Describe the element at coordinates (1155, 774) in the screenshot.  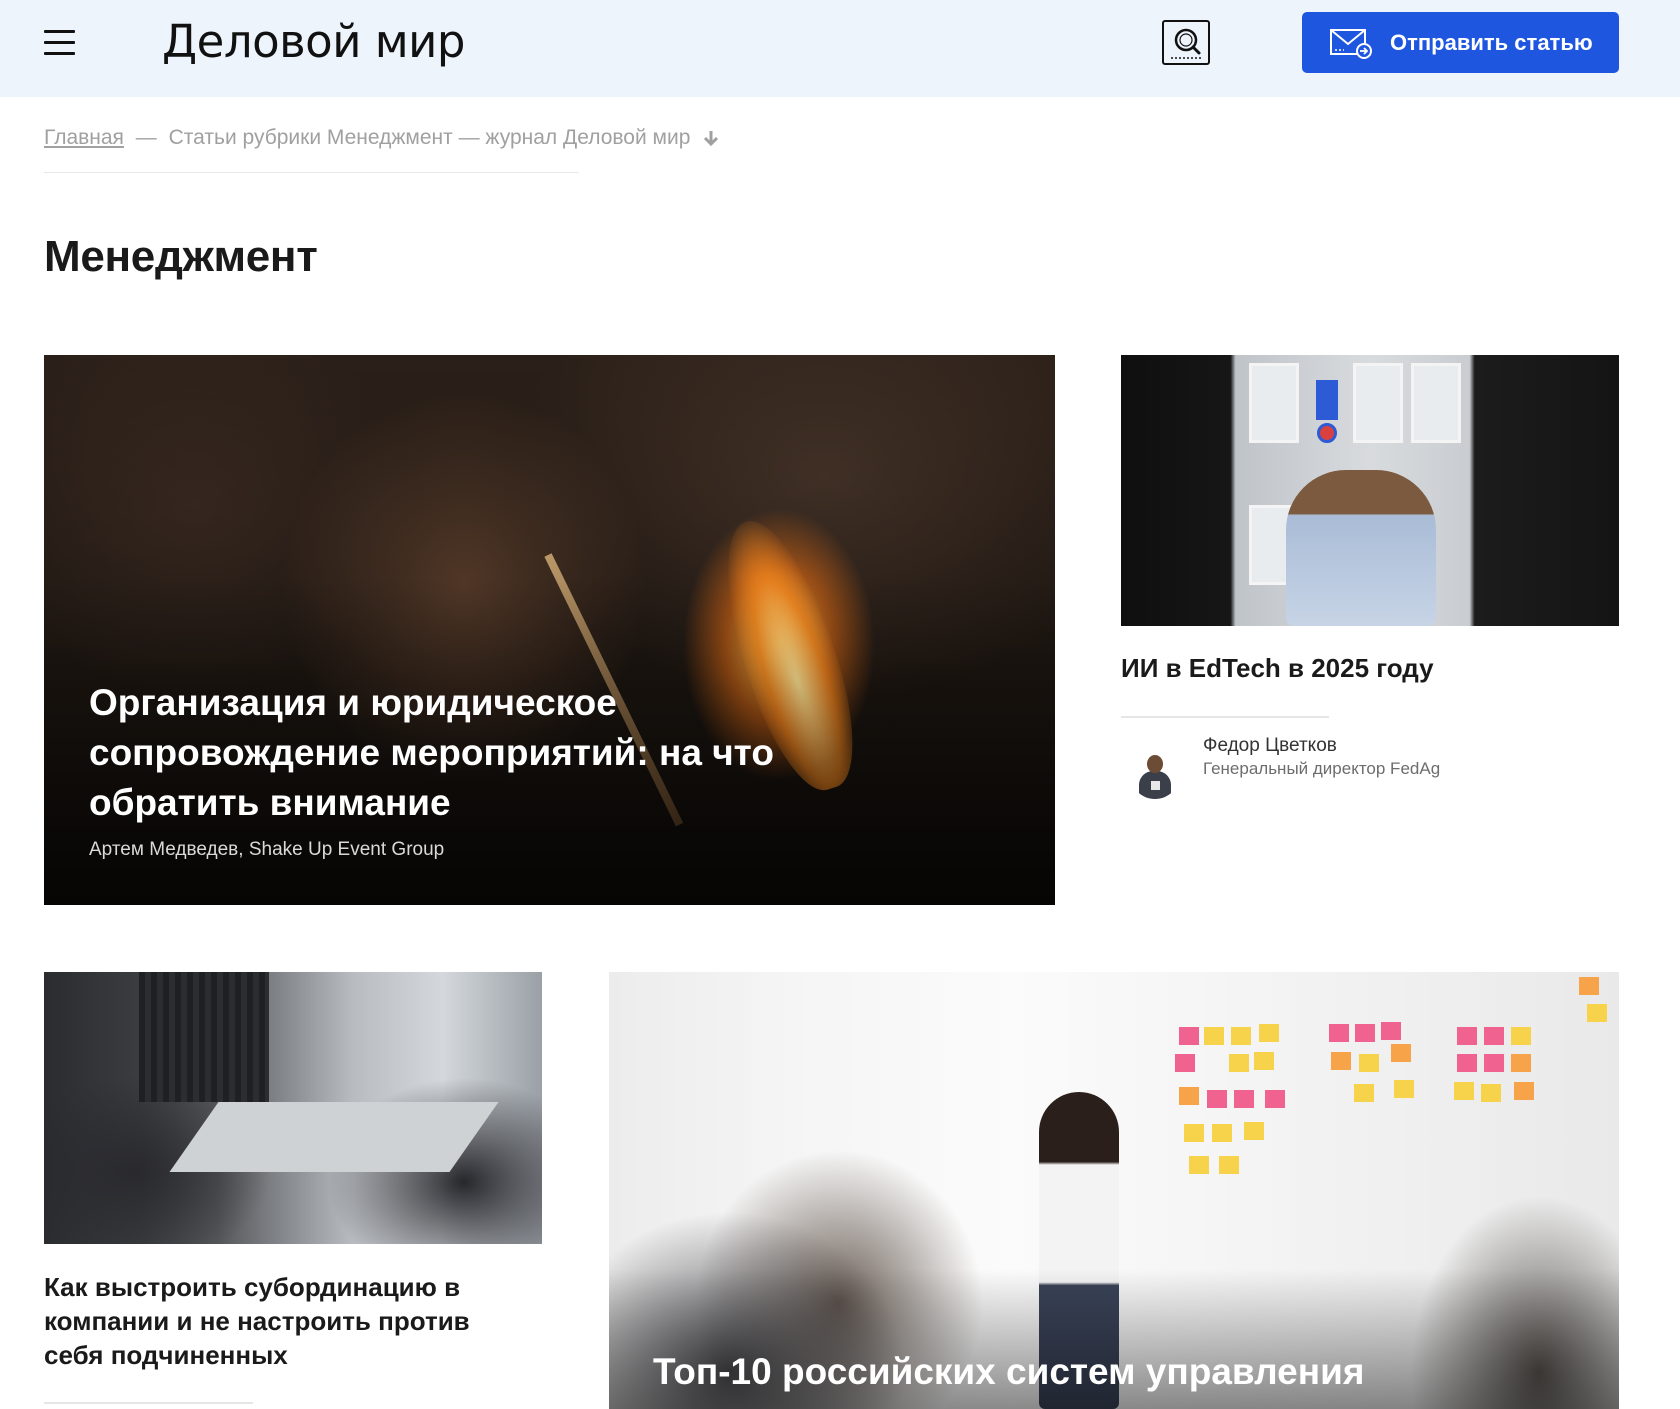
I see `author-avatar` at that location.